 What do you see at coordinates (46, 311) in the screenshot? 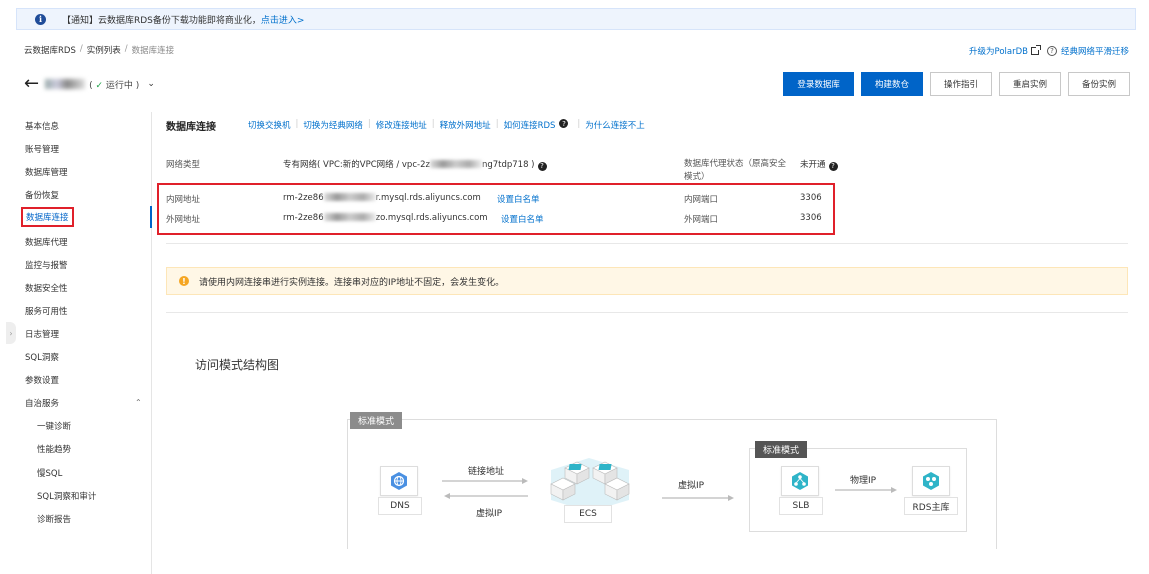
I see `sidebar-item-availability: 服务可用性` at bounding box center [46, 311].